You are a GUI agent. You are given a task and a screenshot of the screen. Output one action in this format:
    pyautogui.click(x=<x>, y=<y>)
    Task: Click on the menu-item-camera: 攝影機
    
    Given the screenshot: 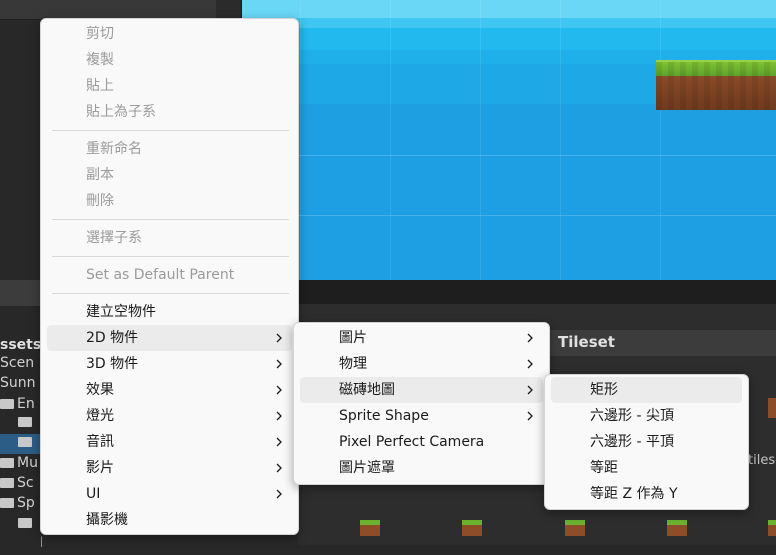 What is the action you would take?
    pyautogui.click(x=169, y=520)
    